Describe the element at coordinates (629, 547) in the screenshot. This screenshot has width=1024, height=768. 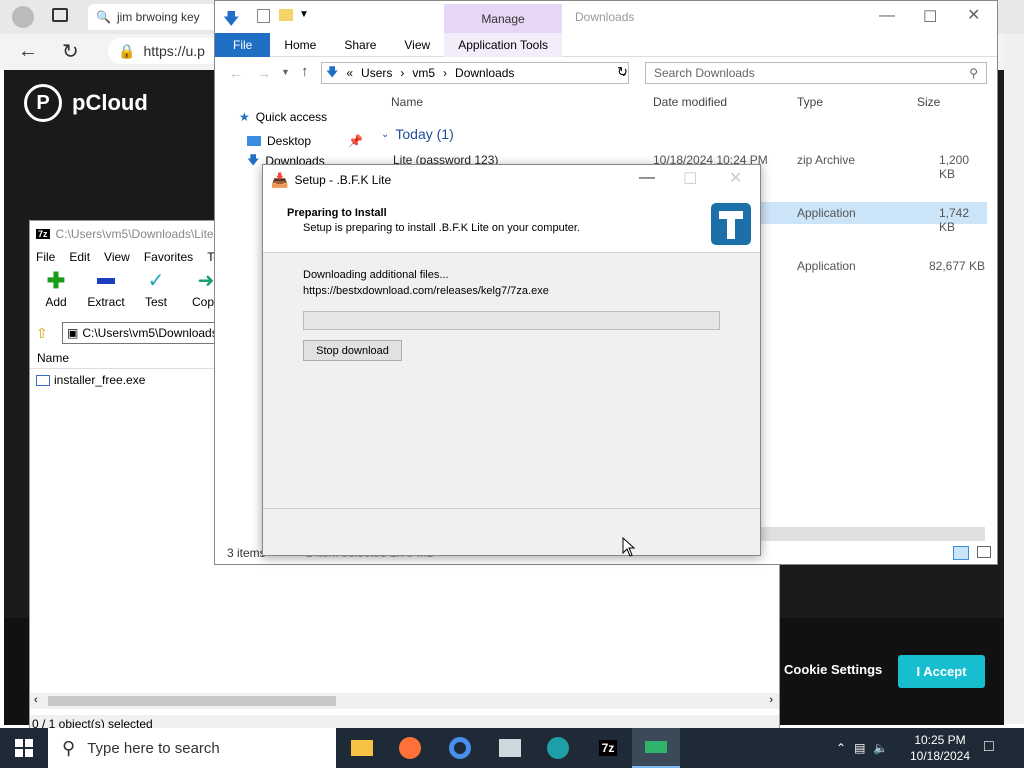
I see `mouse-cursor-icon` at that location.